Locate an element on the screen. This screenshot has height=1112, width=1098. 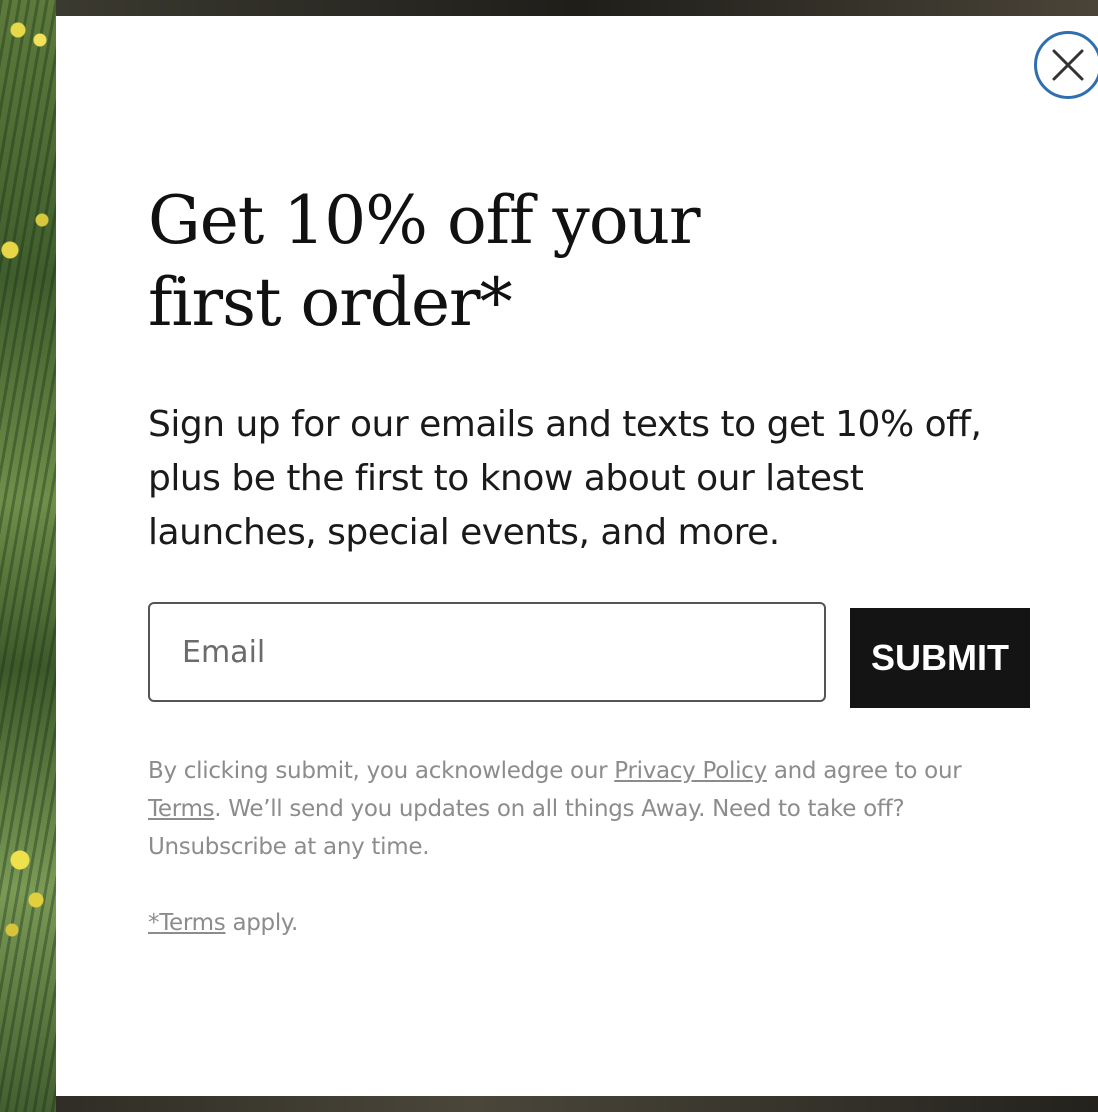
terms-apply-note: *Terms apply. is located at coordinates (223, 923).